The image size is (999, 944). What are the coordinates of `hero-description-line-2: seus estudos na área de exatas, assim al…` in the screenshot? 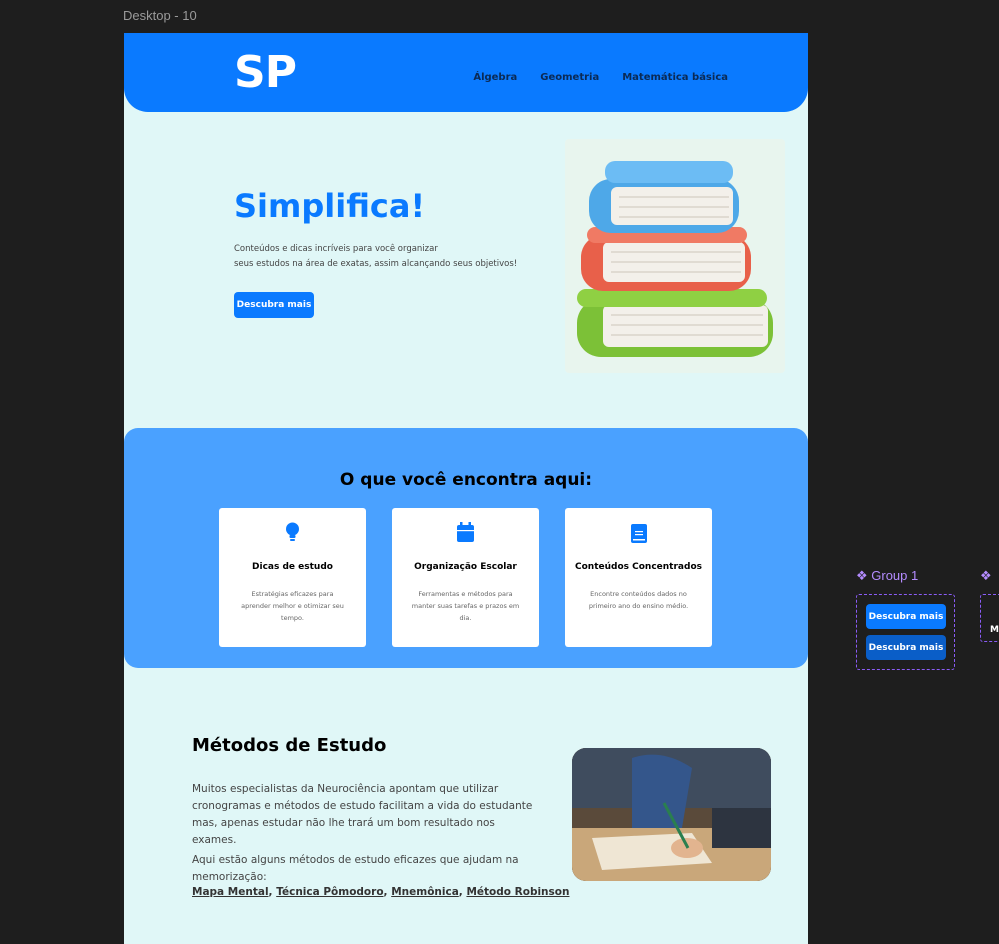 It's located at (376, 264).